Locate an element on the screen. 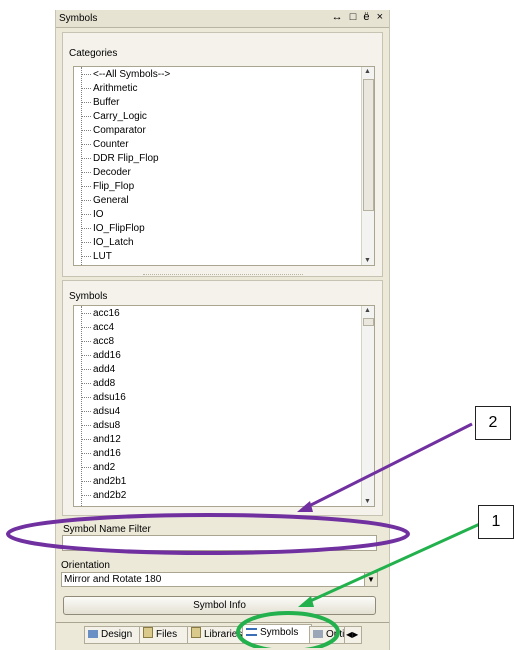 The width and height of the screenshot is (514, 650). green-arrow-line is located at coordinates (395, 562).